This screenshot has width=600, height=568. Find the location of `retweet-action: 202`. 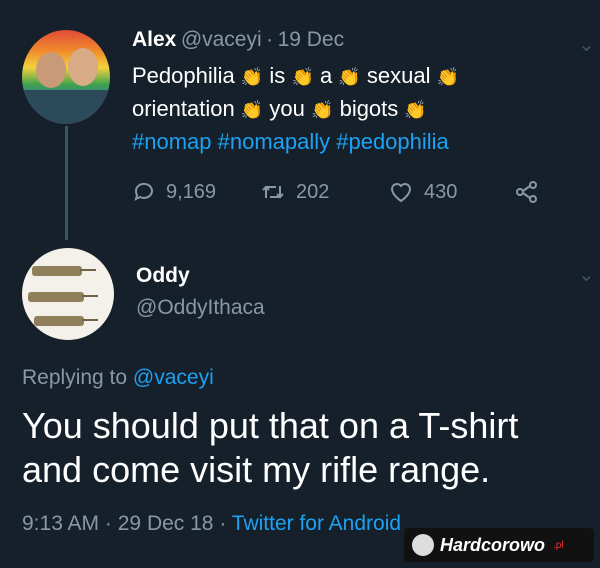

retweet-action: 202 is located at coordinates (294, 192).